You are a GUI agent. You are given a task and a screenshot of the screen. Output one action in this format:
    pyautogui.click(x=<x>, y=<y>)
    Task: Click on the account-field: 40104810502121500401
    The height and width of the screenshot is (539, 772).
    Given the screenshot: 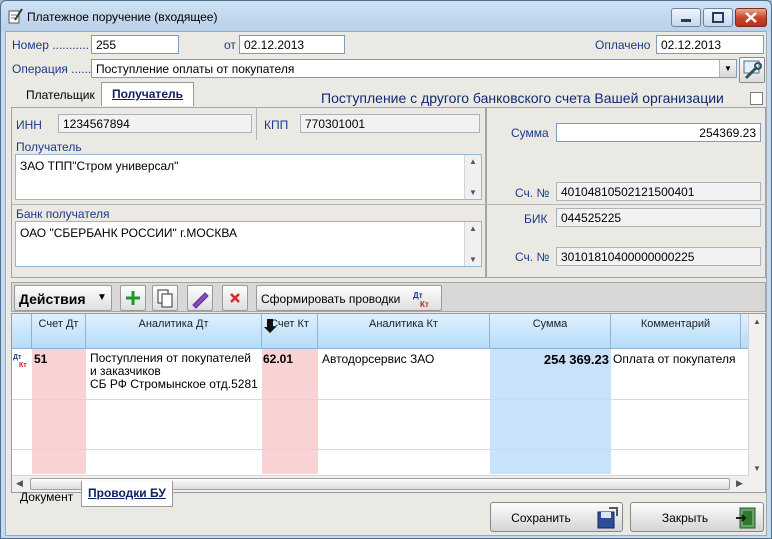 What is the action you would take?
    pyautogui.click(x=658, y=191)
    